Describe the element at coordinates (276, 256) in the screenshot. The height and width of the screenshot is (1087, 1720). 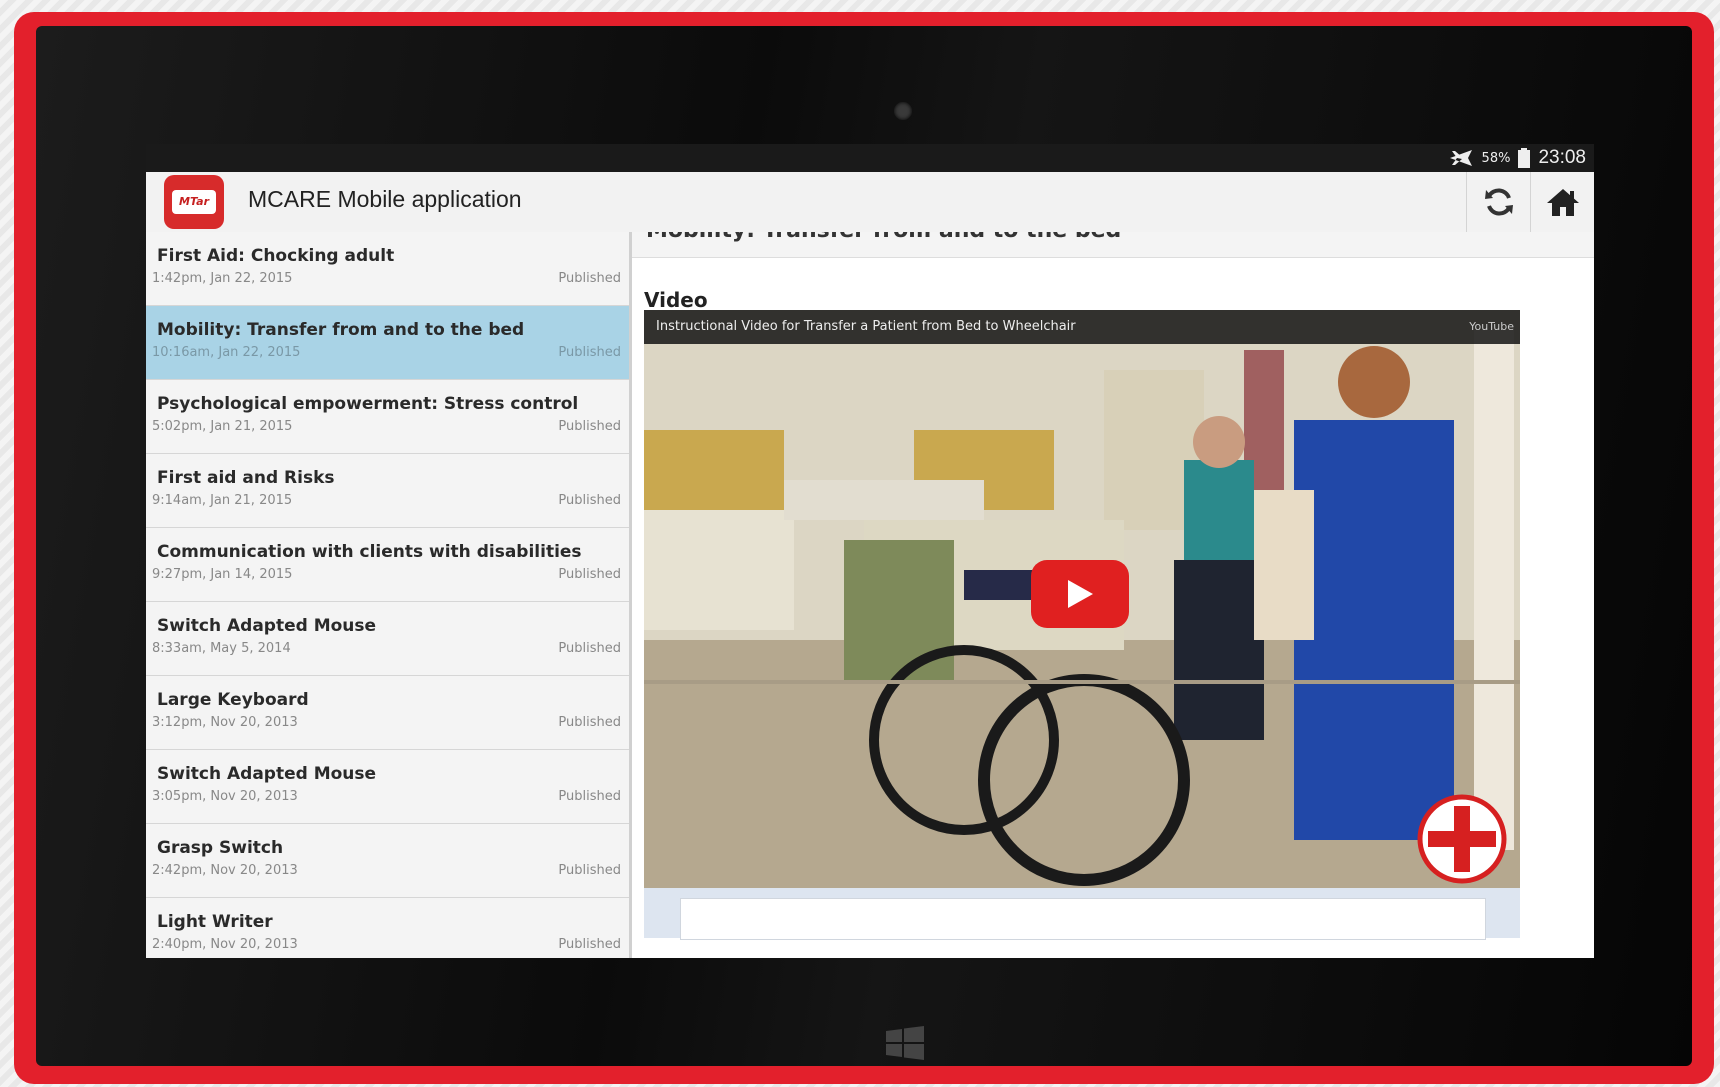
I see `list-item-title: First Aid: Chocking adult` at that location.